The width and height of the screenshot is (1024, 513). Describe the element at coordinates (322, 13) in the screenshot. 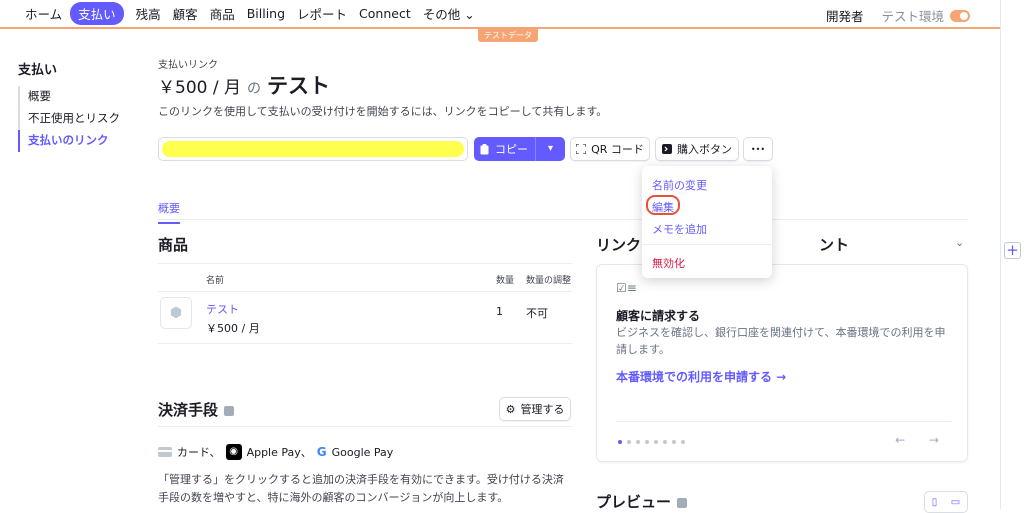

I see `nav-reports: レポート` at that location.